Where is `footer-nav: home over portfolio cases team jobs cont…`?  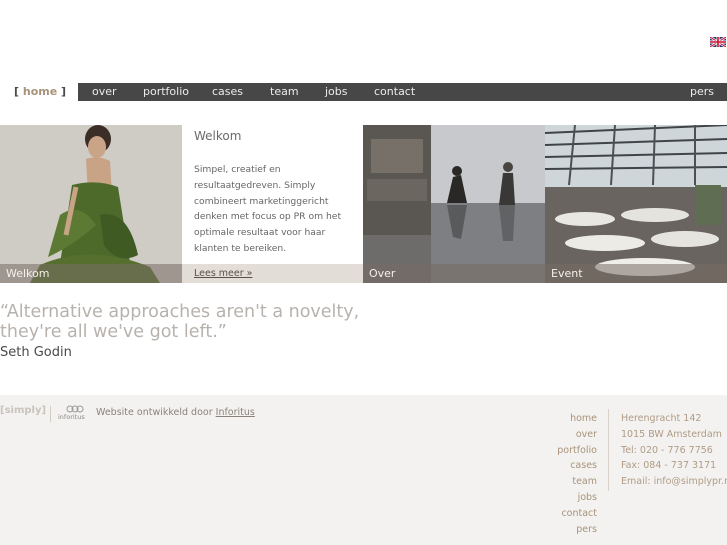
footer-nav: home over portfolio cases team jobs cont… is located at coordinates (577, 474).